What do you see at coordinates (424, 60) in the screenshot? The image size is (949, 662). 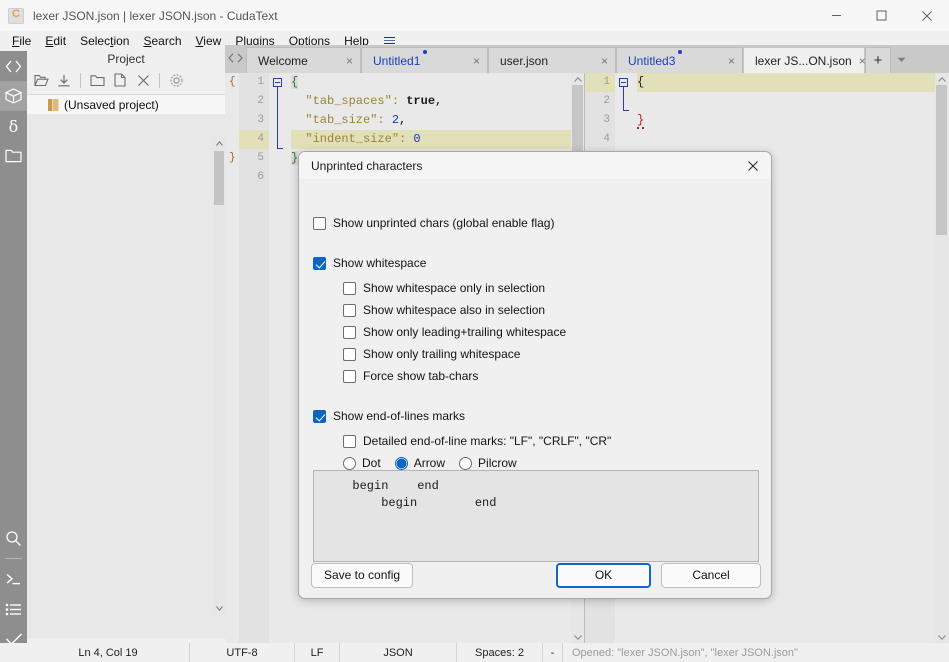 I see `tab-untitled1: Untitled1 ×` at bounding box center [424, 60].